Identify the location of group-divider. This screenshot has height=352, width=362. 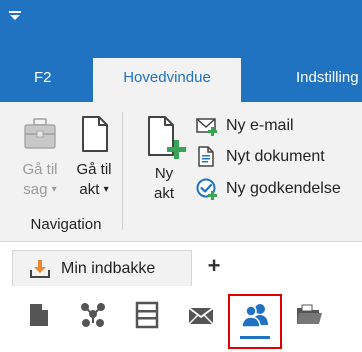
(122, 171).